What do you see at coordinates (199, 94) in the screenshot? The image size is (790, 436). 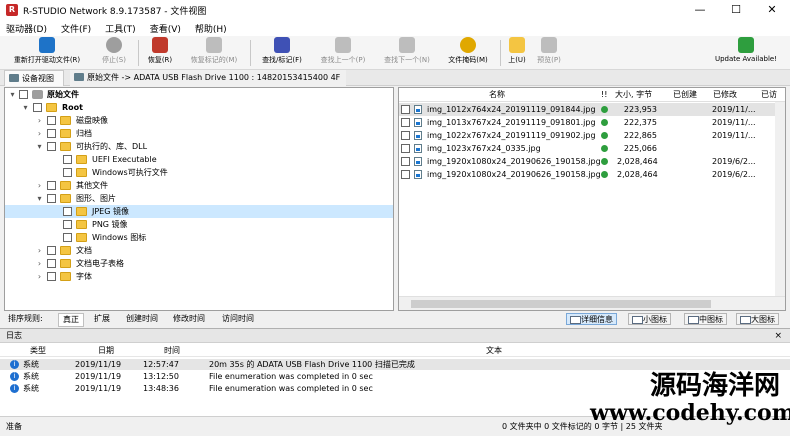 I see `tree-item-raw-files: ▾ 原始文件` at bounding box center [199, 94].